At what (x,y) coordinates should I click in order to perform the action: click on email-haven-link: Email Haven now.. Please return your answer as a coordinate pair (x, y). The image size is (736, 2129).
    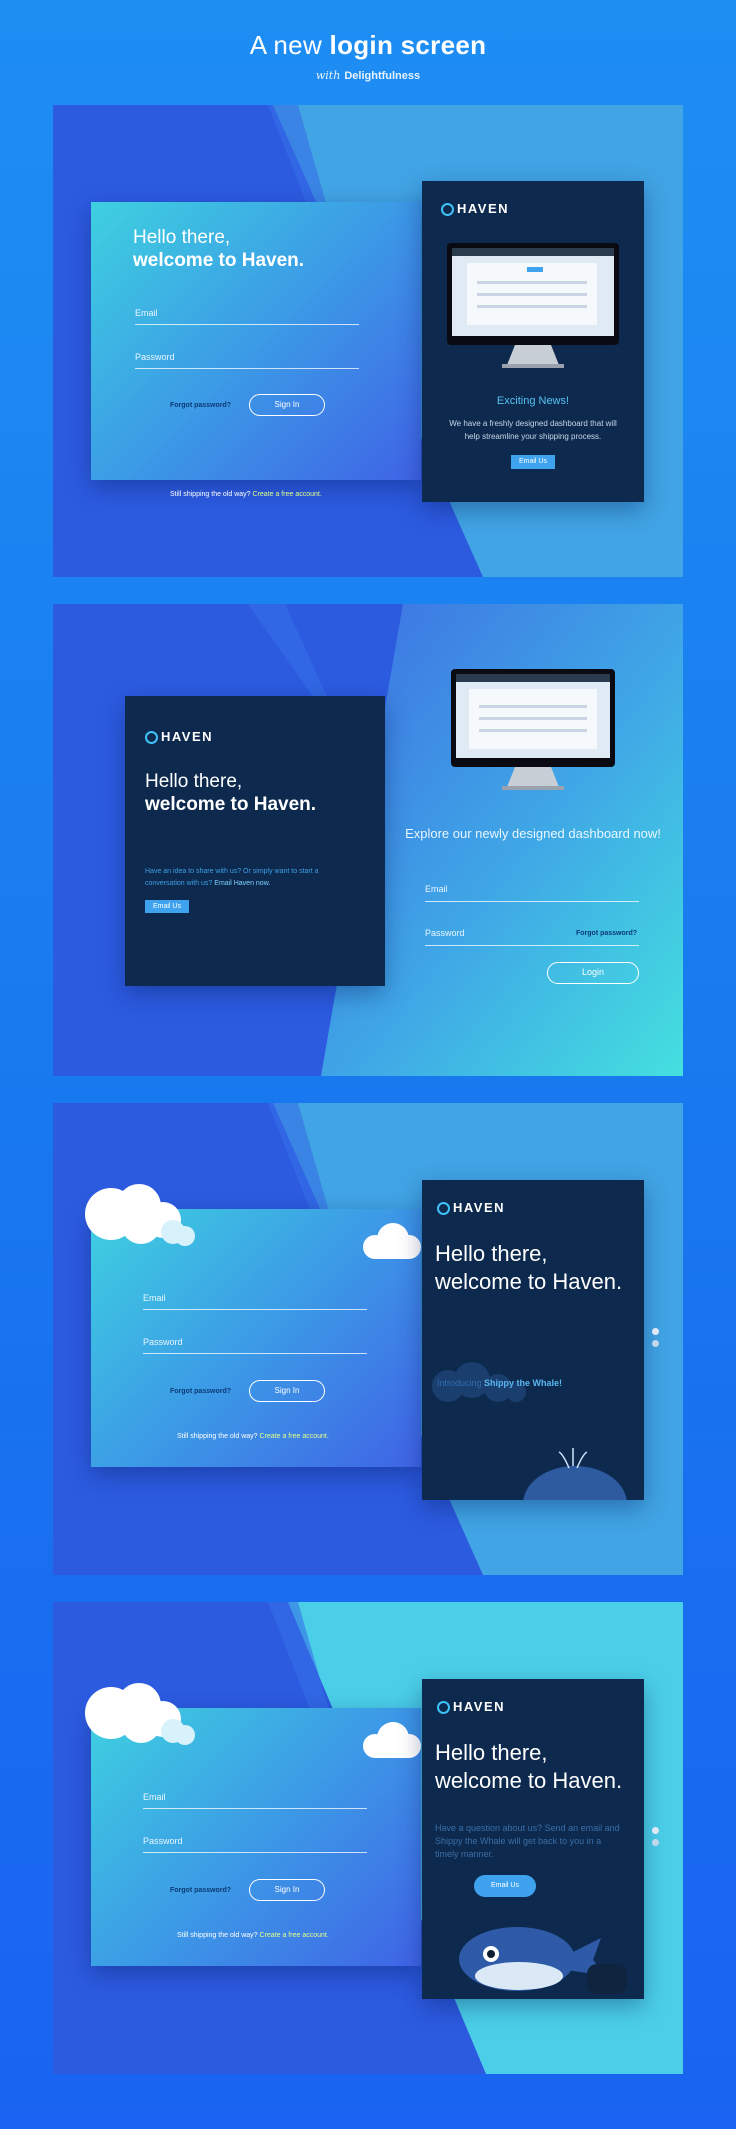
    Looking at the image, I should click on (242, 883).